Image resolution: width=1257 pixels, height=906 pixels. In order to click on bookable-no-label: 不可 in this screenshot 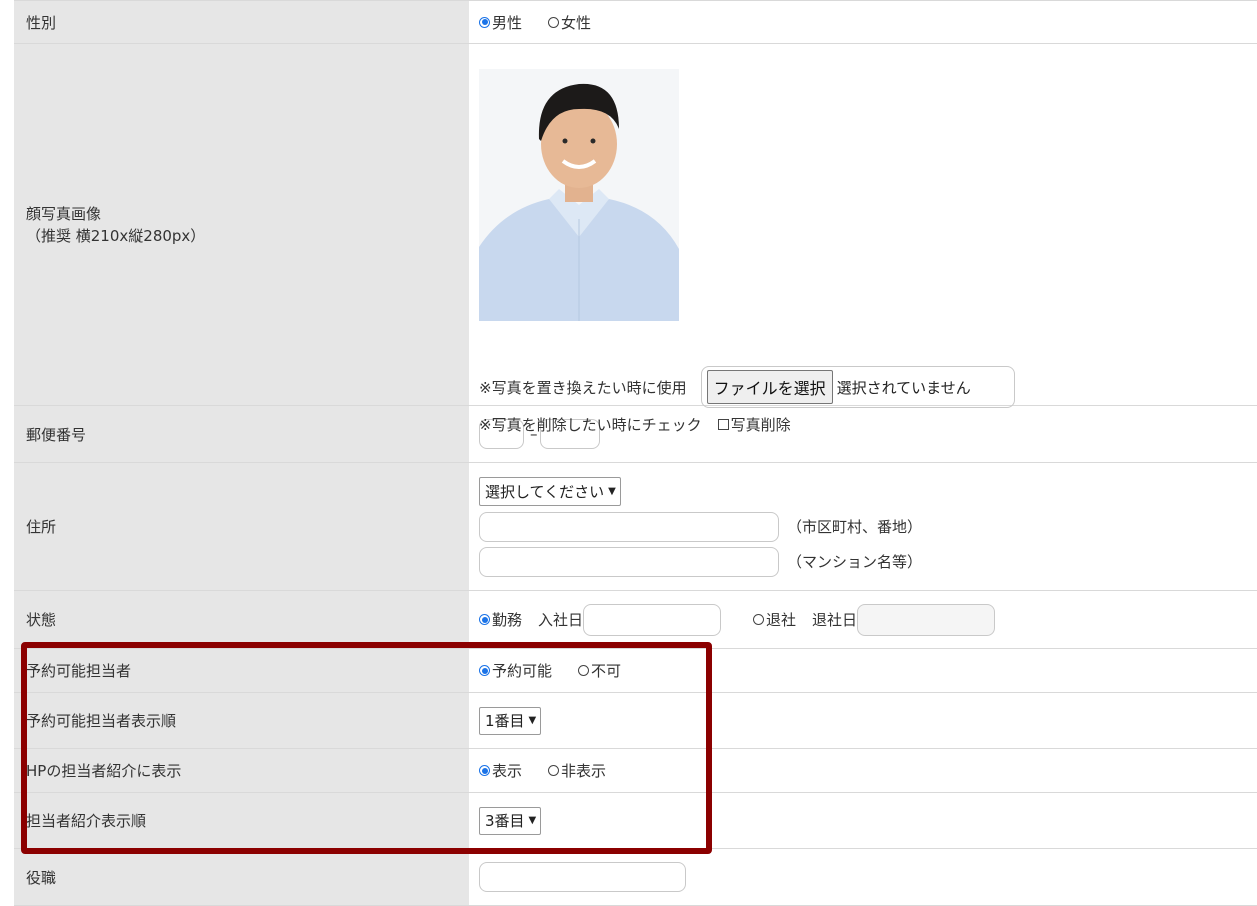, I will do `click(606, 671)`.